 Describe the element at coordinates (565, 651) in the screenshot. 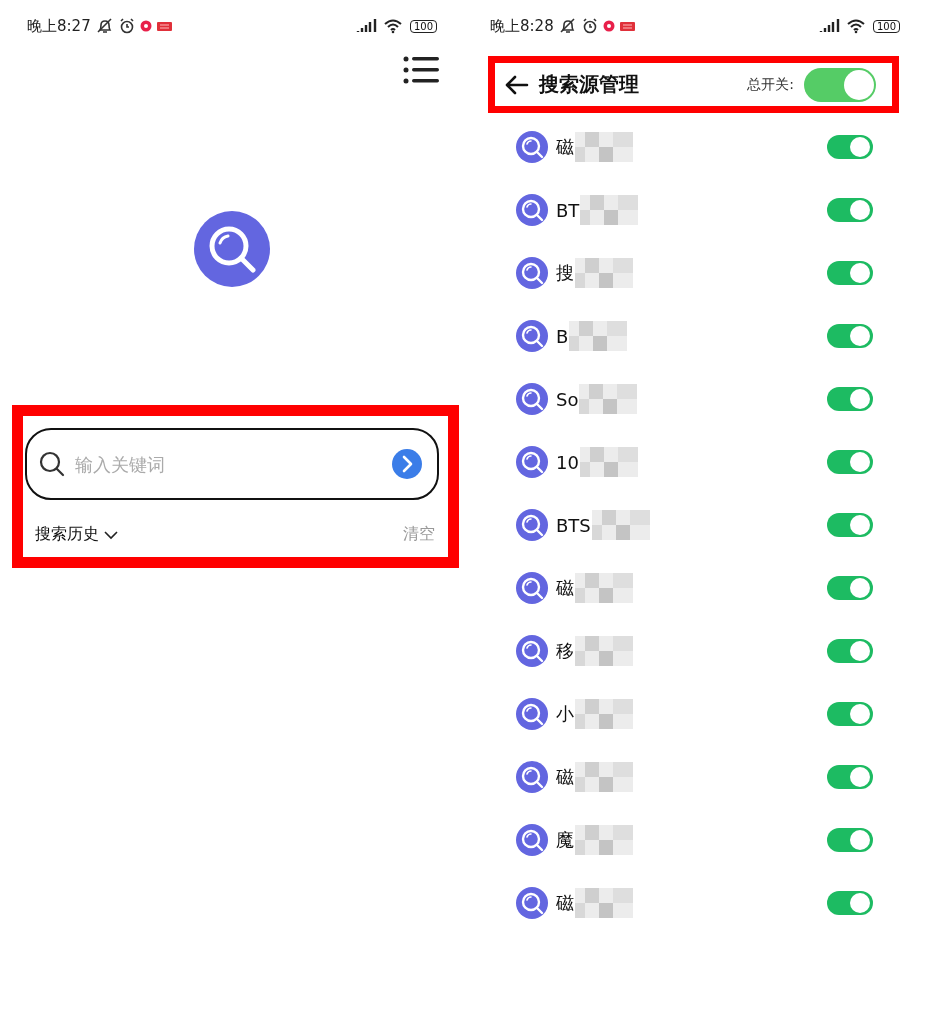

I see `source-name: 移` at that location.